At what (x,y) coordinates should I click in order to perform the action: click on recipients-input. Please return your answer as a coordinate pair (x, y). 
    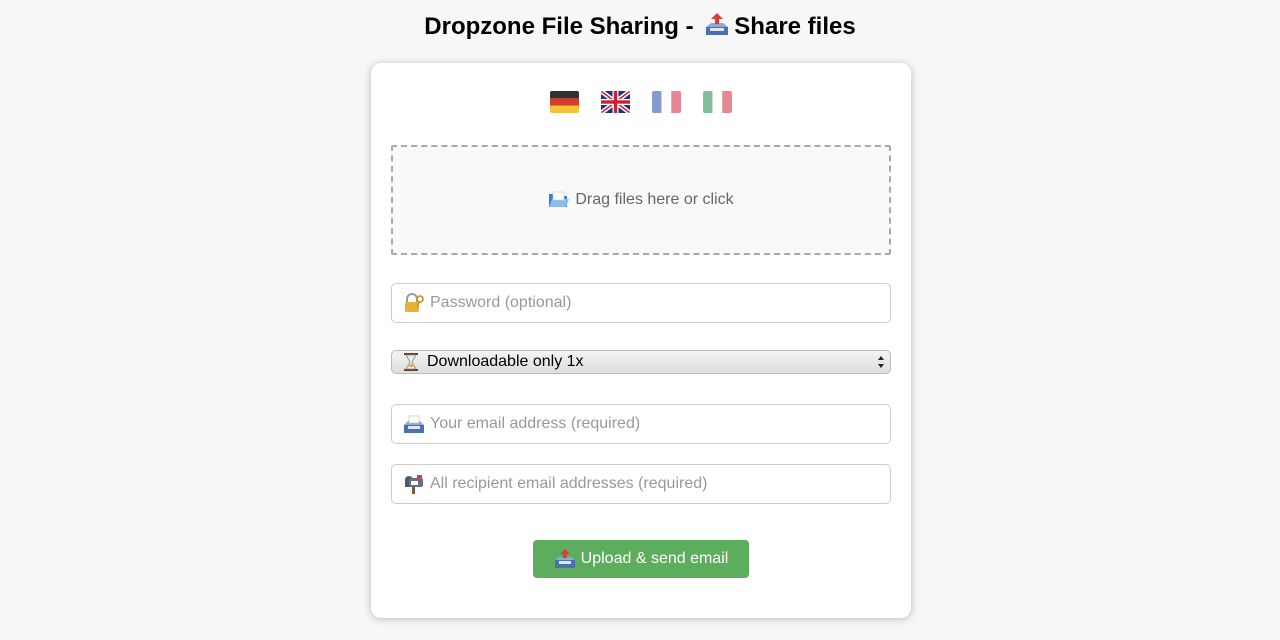
    Looking at the image, I should click on (660, 484).